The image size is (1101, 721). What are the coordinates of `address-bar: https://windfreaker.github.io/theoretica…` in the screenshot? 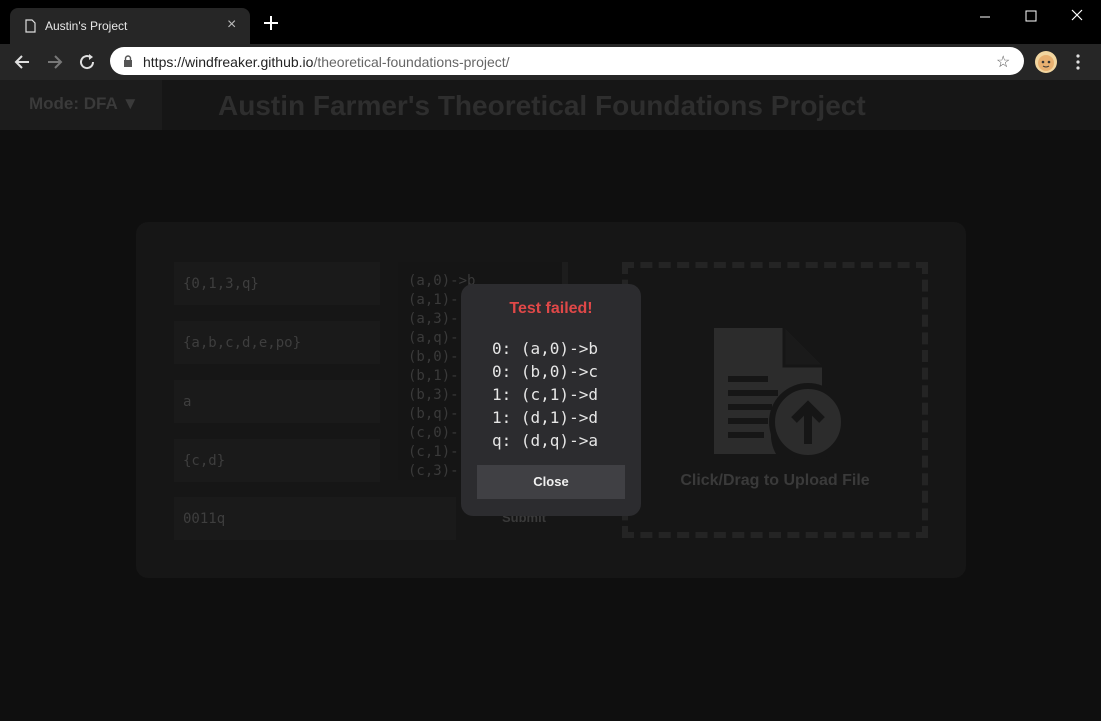 It's located at (567, 61).